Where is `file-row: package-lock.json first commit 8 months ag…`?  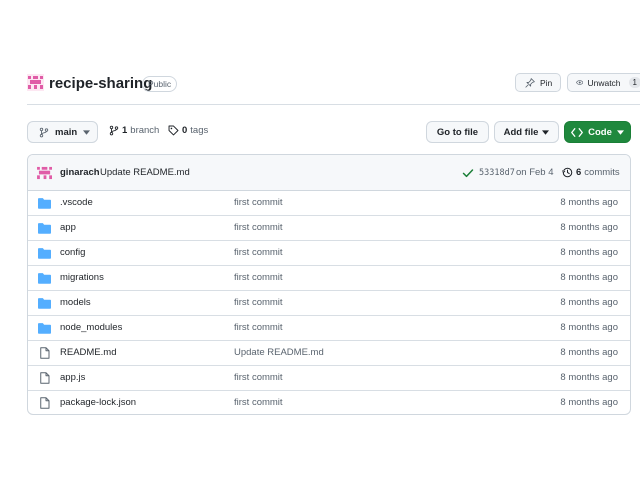
file-row: package-lock.json first commit 8 months ag… is located at coordinates (329, 402).